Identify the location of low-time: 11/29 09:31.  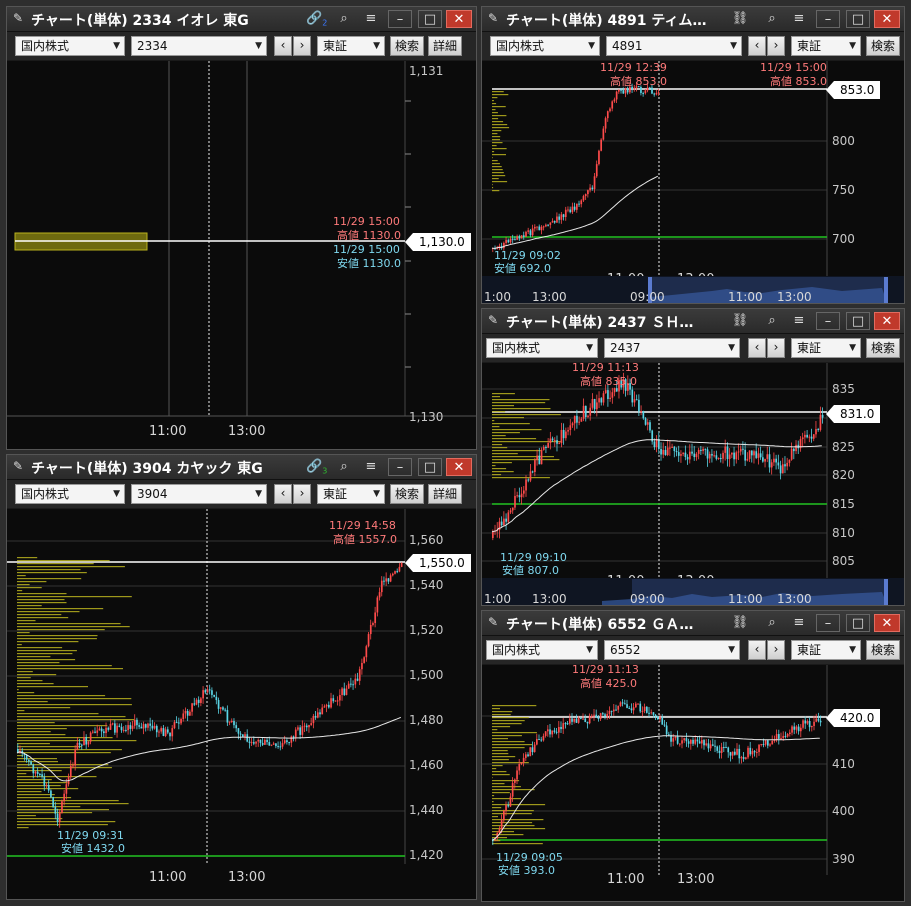
(90, 835).